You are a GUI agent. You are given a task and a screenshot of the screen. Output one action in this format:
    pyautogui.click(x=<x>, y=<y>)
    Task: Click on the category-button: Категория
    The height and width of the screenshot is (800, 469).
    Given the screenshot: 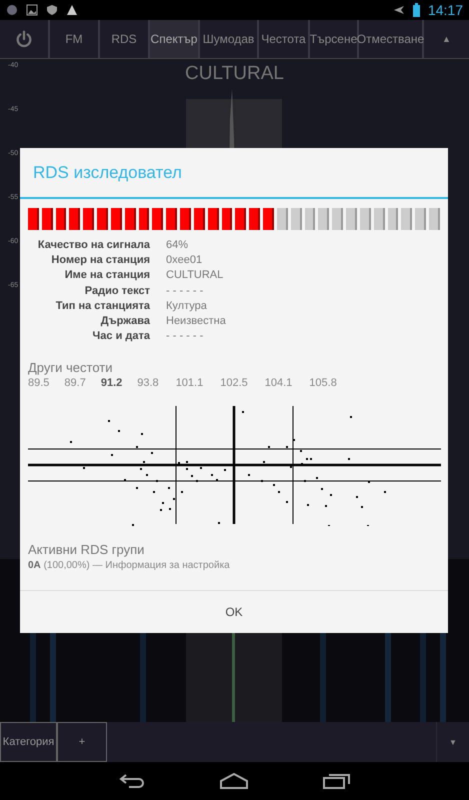 What is the action you would take?
    pyautogui.click(x=28, y=742)
    